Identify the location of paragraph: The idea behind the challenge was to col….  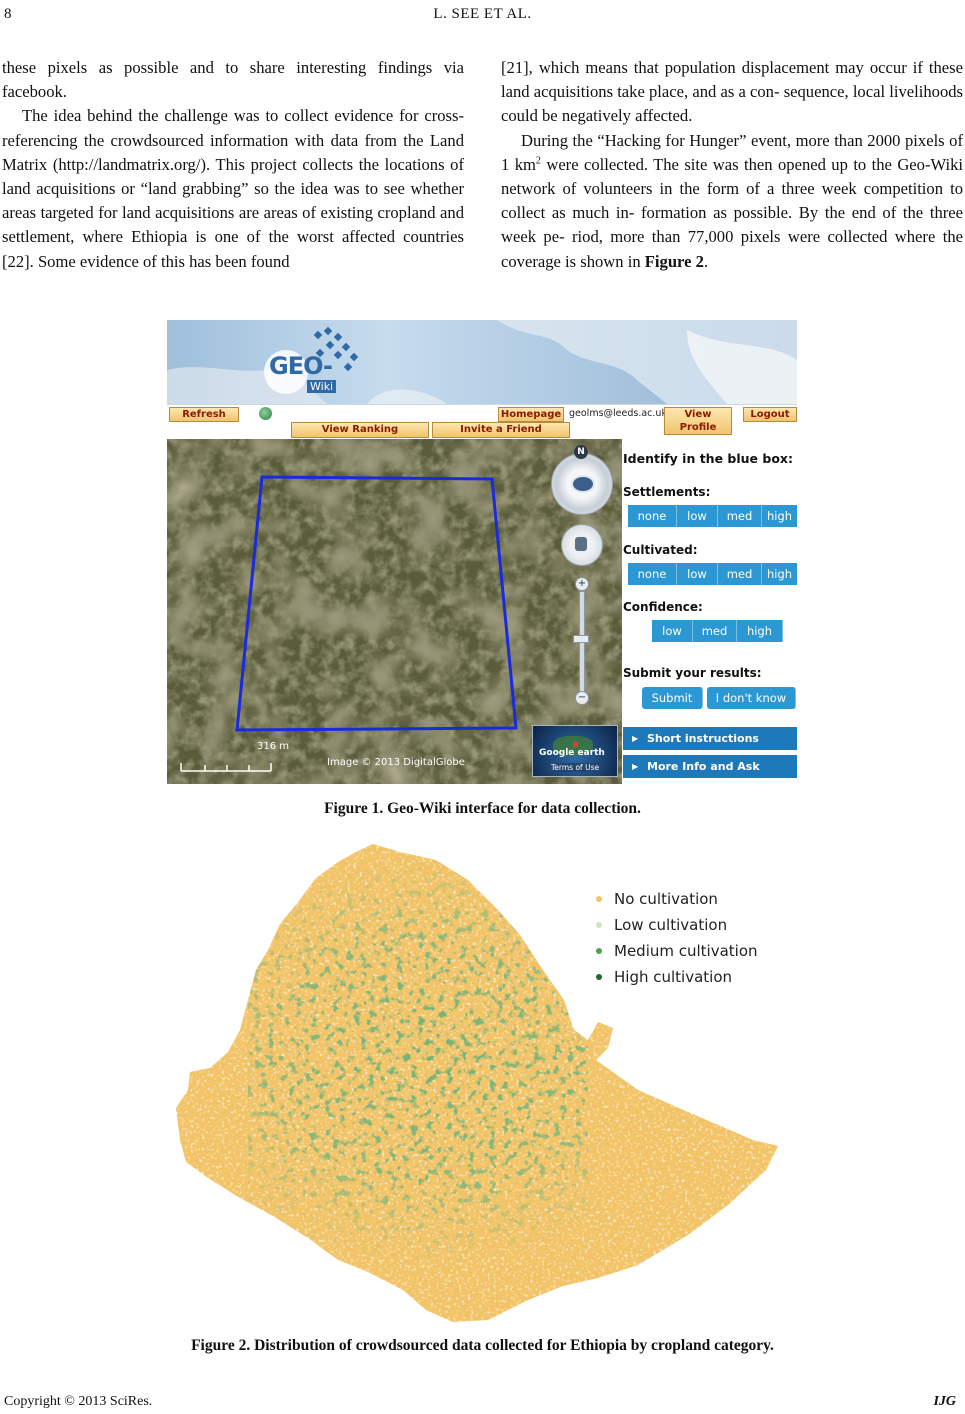
(233, 188).